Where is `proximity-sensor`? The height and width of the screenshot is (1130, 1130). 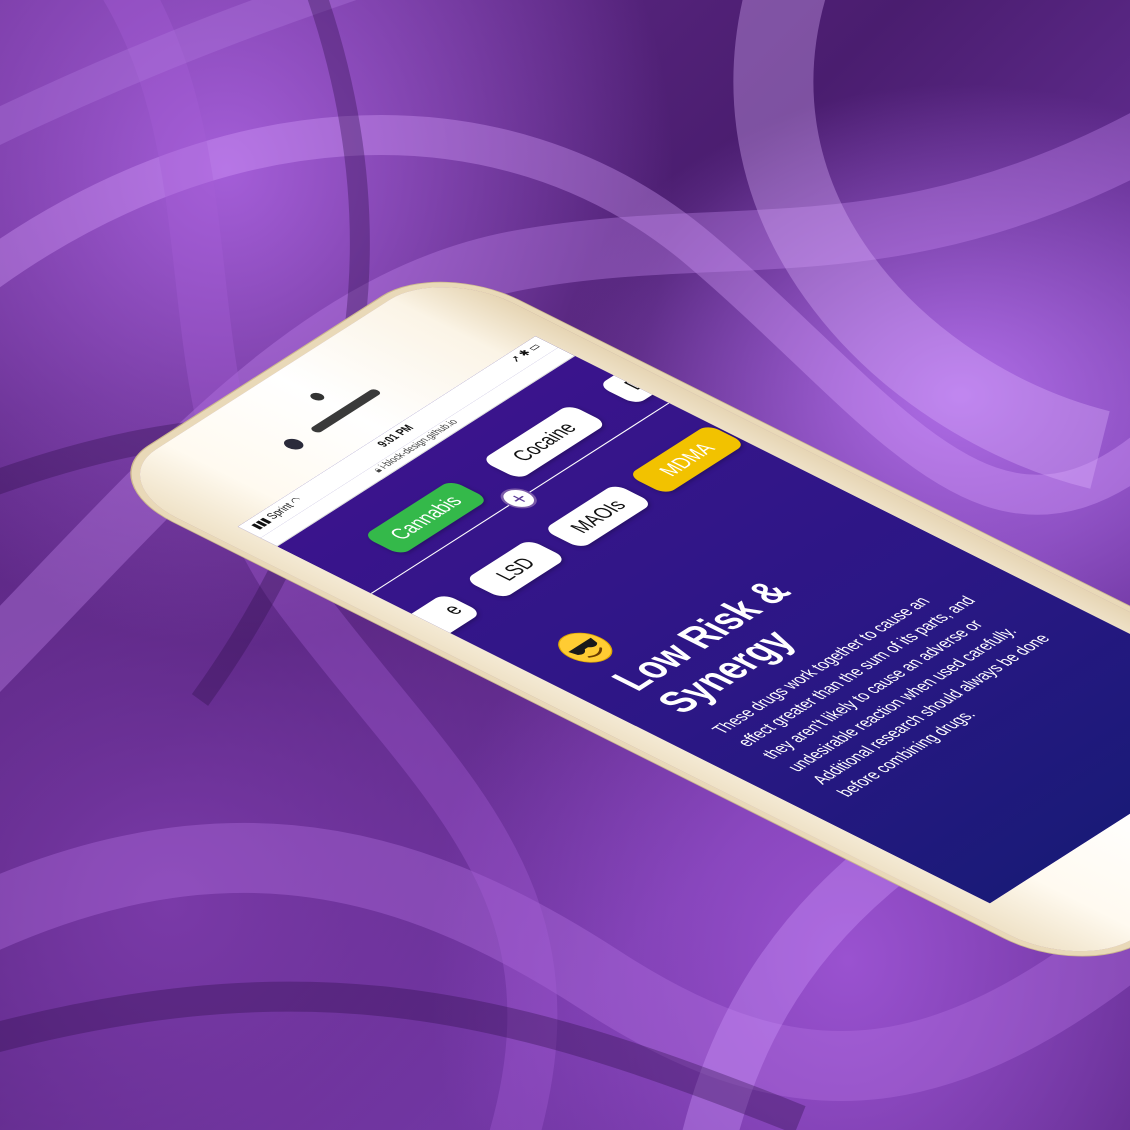
proximity-sensor is located at coordinates (317, 397).